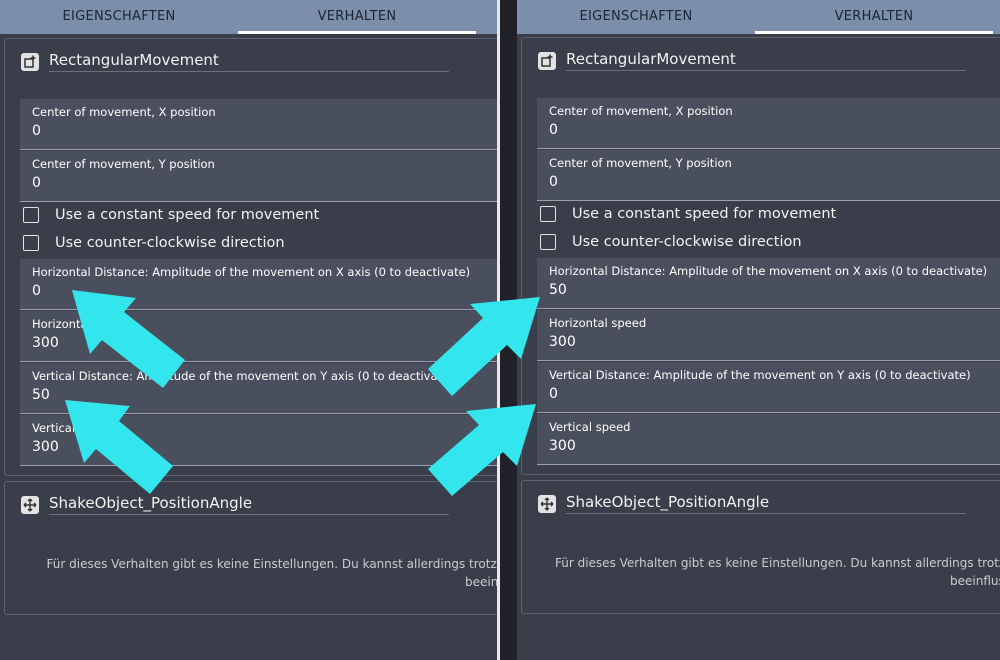  Describe the element at coordinates (975, 581) in the screenshot. I see `note-line-2: beeinflusse` at that location.